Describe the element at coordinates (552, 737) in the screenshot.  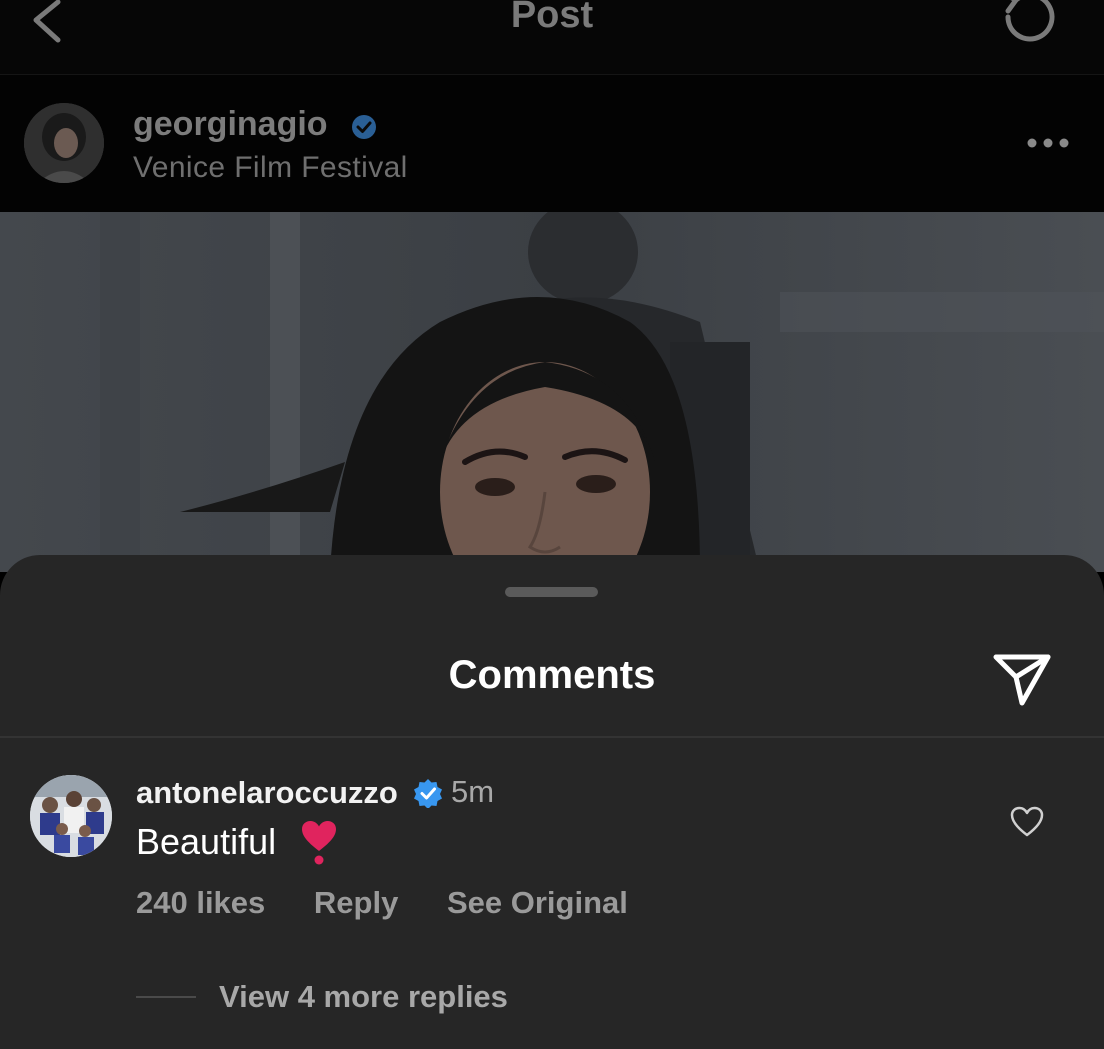
I see `divider` at that location.